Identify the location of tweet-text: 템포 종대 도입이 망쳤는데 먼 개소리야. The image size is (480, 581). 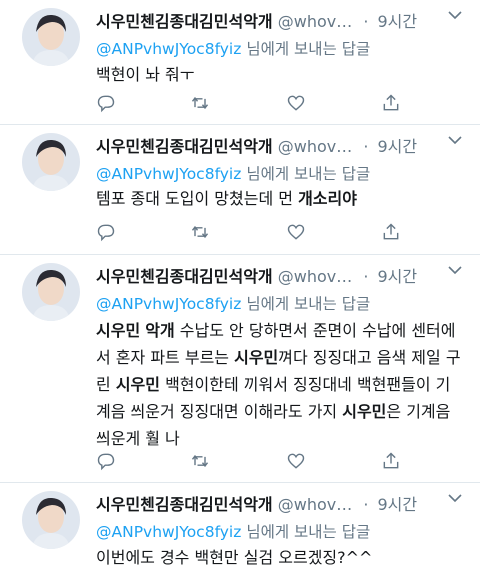
(279, 198).